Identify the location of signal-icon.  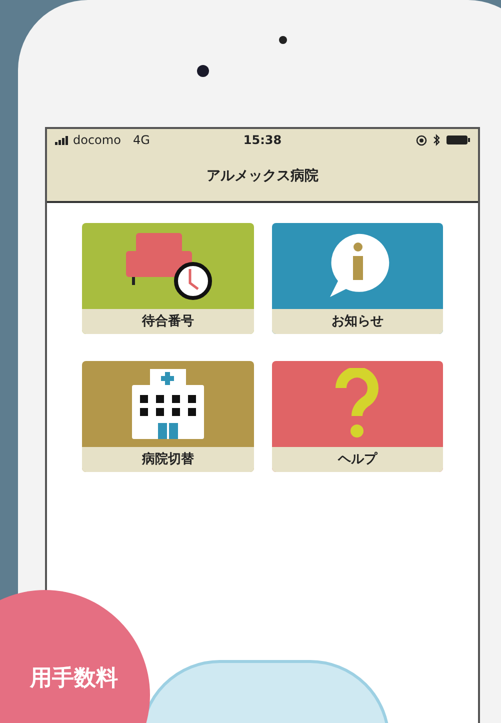
(62, 140).